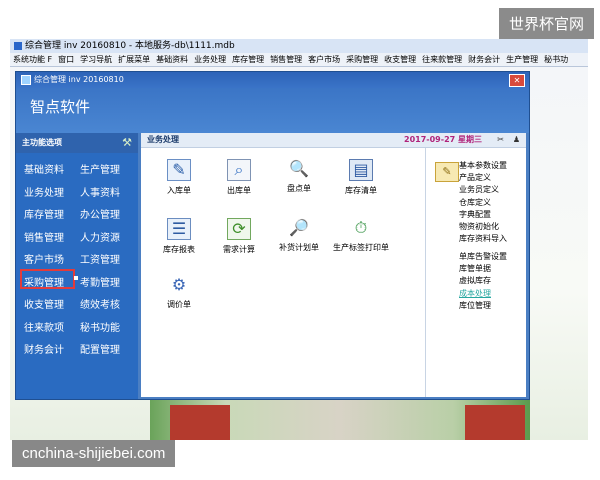  Describe the element at coordinates (179, 190) in the screenshot. I see `stock-in-label: 入库单` at that location.